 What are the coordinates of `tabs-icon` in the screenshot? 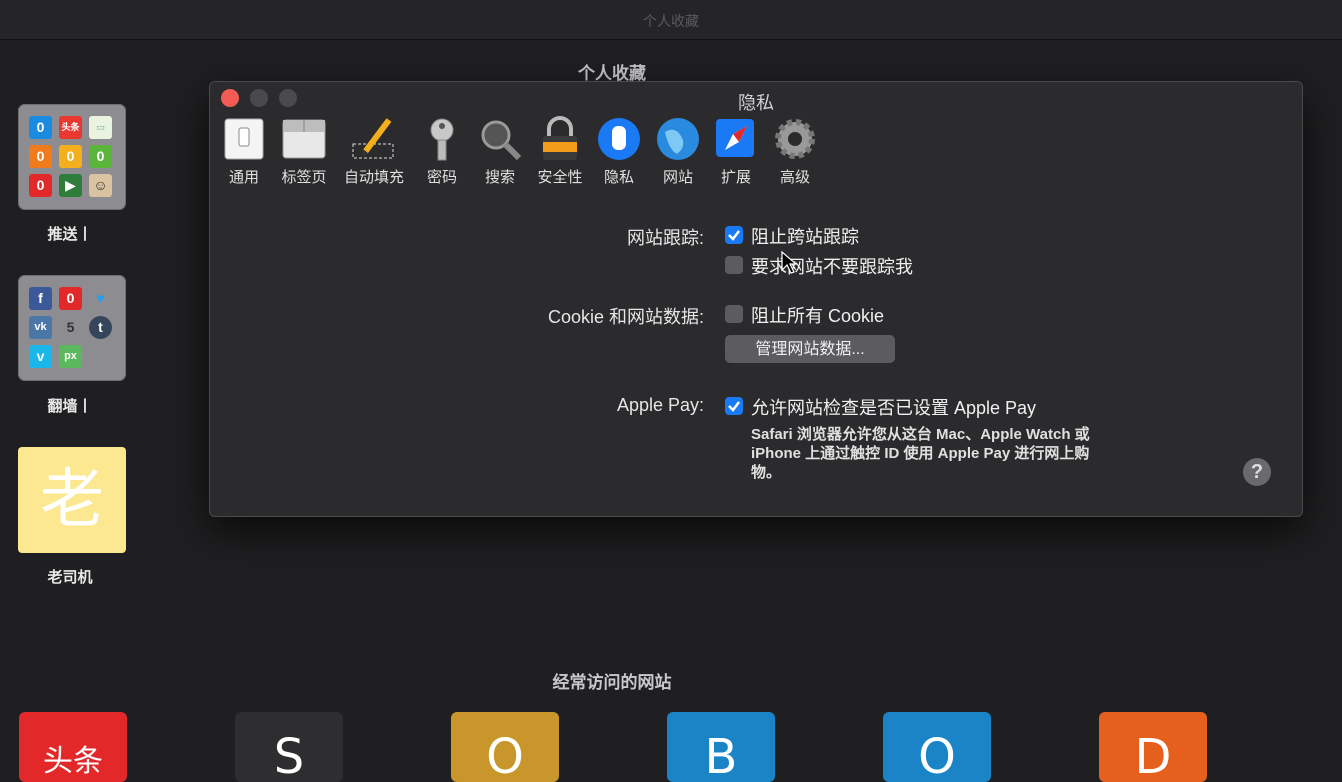 It's located at (304, 139).